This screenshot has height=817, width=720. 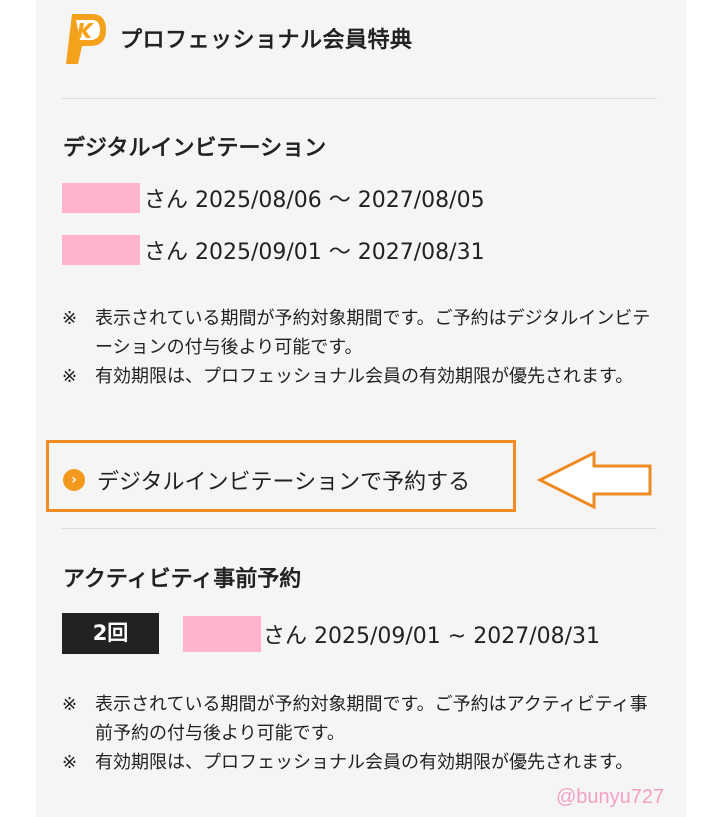 What do you see at coordinates (432, 636) in the screenshot?
I see `period-text: さん 2025/09/01 ~ 2027/08/31` at bounding box center [432, 636].